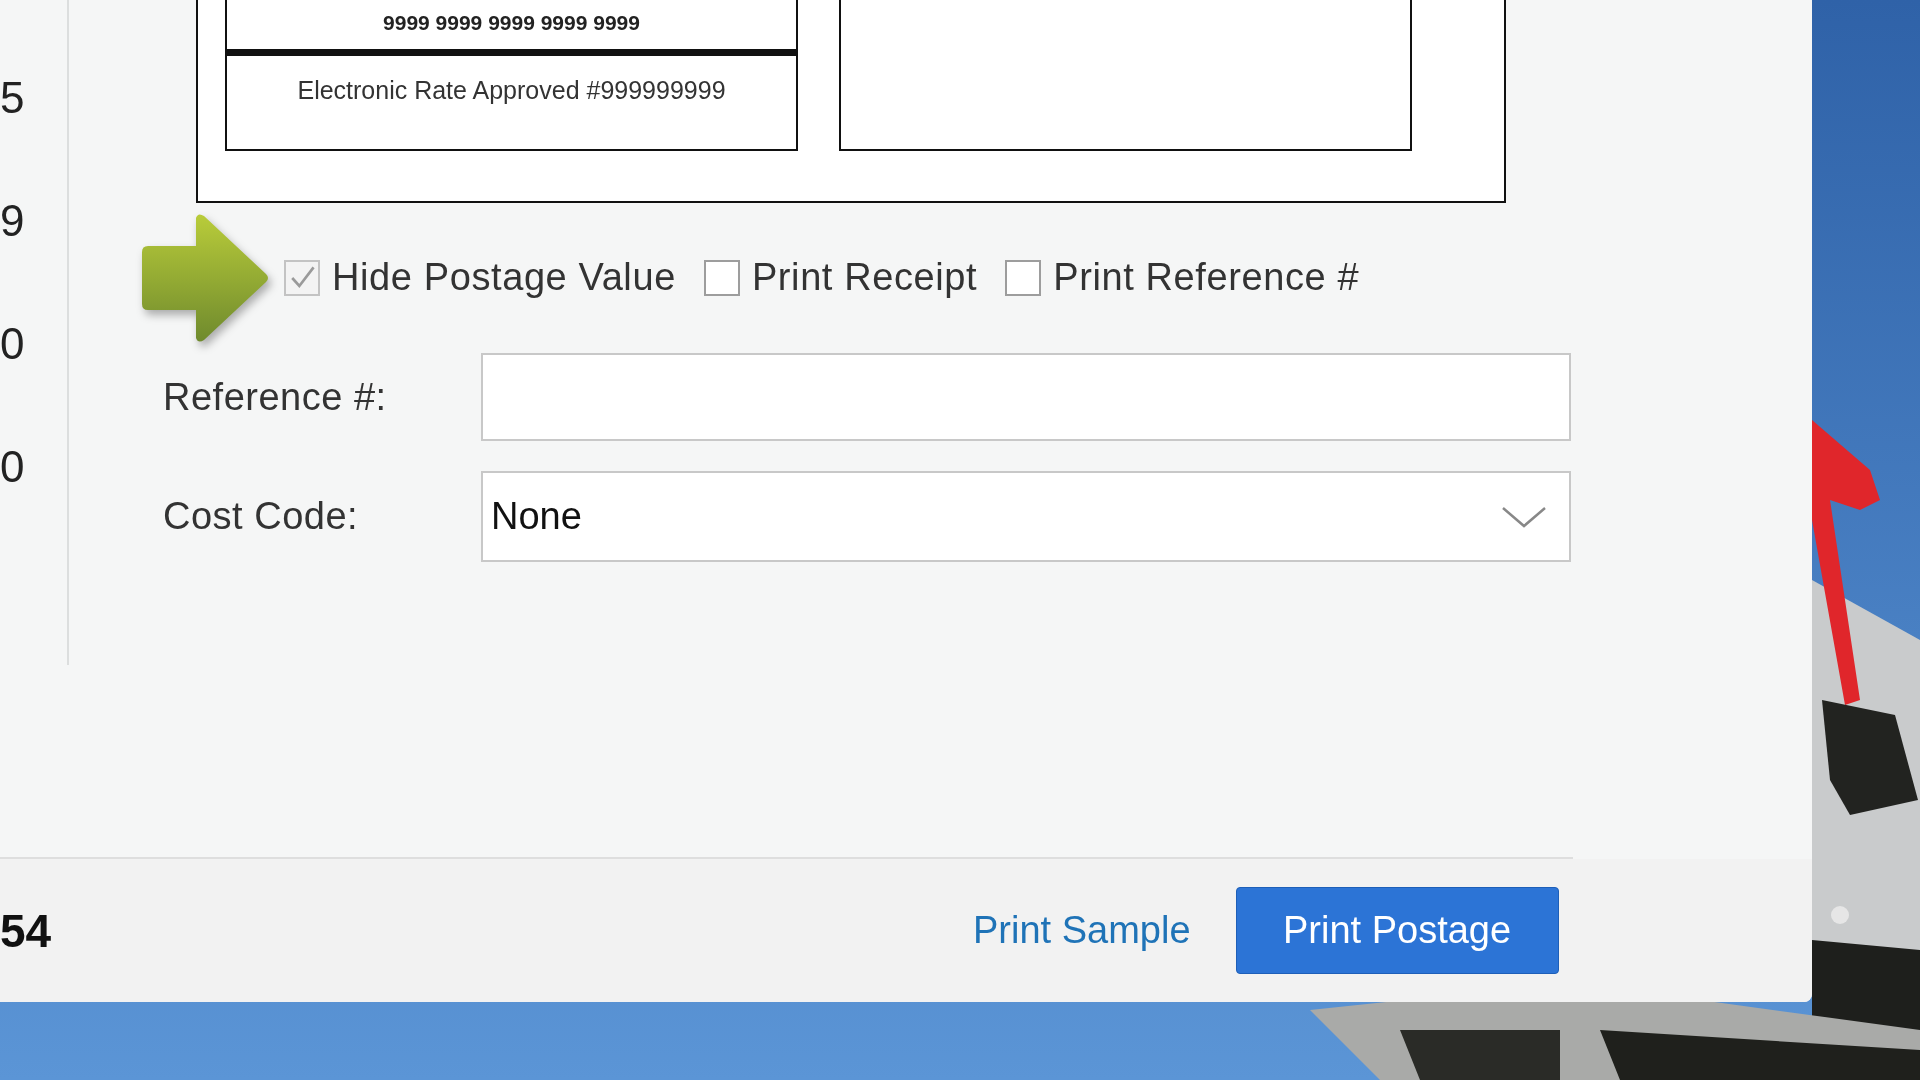 The height and width of the screenshot is (1080, 1920). Describe the element at coordinates (1182, 277) in the screenshot. I see `checkbox-option: Print Reference #` at that location.